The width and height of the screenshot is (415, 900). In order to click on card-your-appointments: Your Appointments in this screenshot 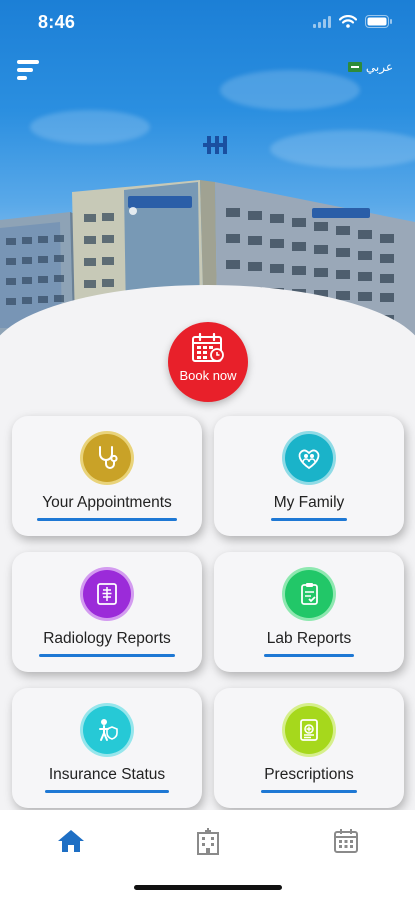, I will do `click(107, 476)`.